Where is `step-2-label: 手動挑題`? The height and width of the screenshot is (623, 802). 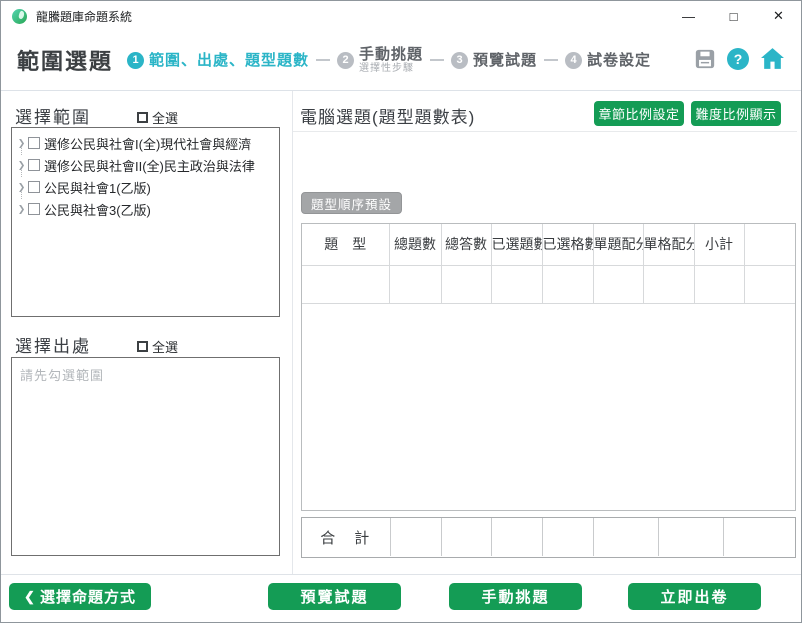
step-2-label: 手動挑題 is located at coordinates (391, 54).